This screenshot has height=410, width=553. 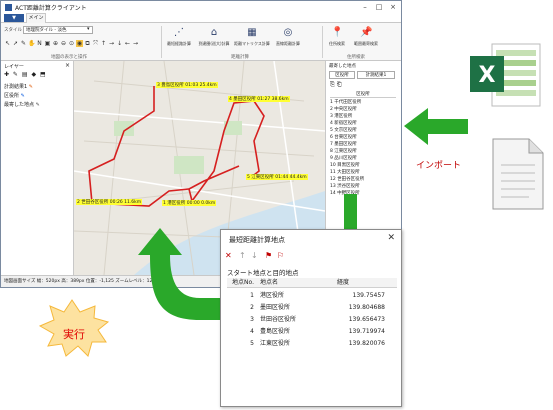 I want to click on pan-down-icon: ↓, so click(x=119, y=43).